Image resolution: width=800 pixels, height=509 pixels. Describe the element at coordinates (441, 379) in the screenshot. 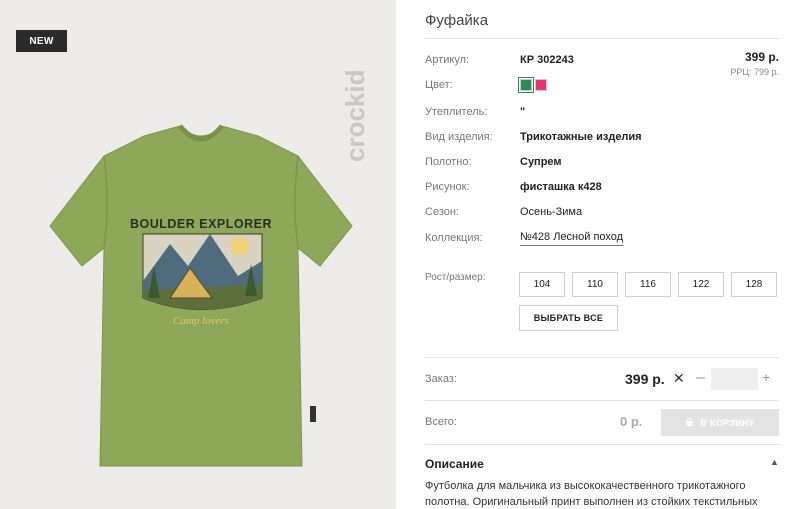

I see `order-label: Заказ:` at that location.